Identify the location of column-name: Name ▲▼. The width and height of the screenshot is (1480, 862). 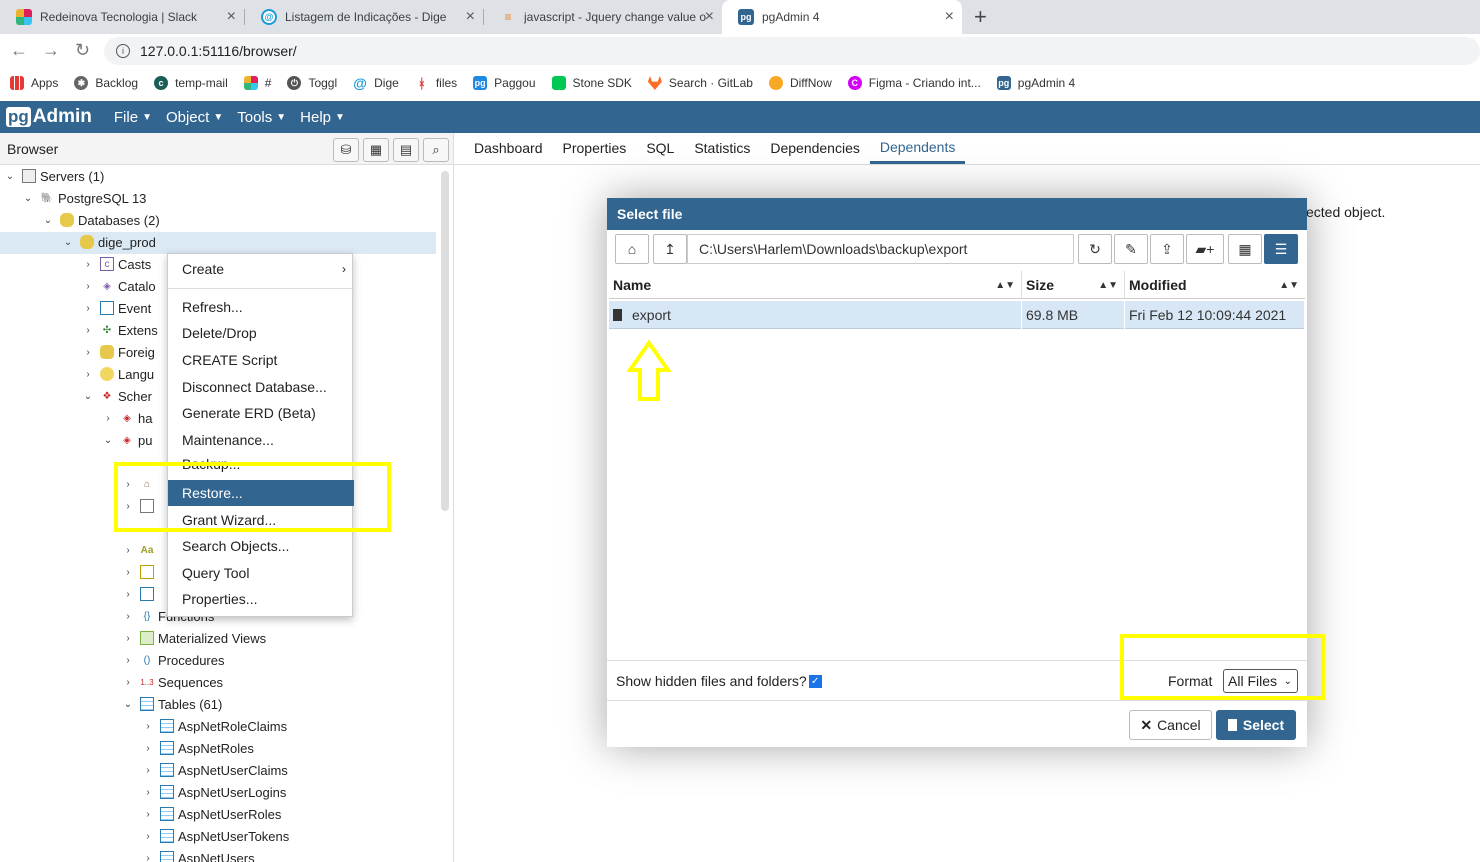
(815, 285).